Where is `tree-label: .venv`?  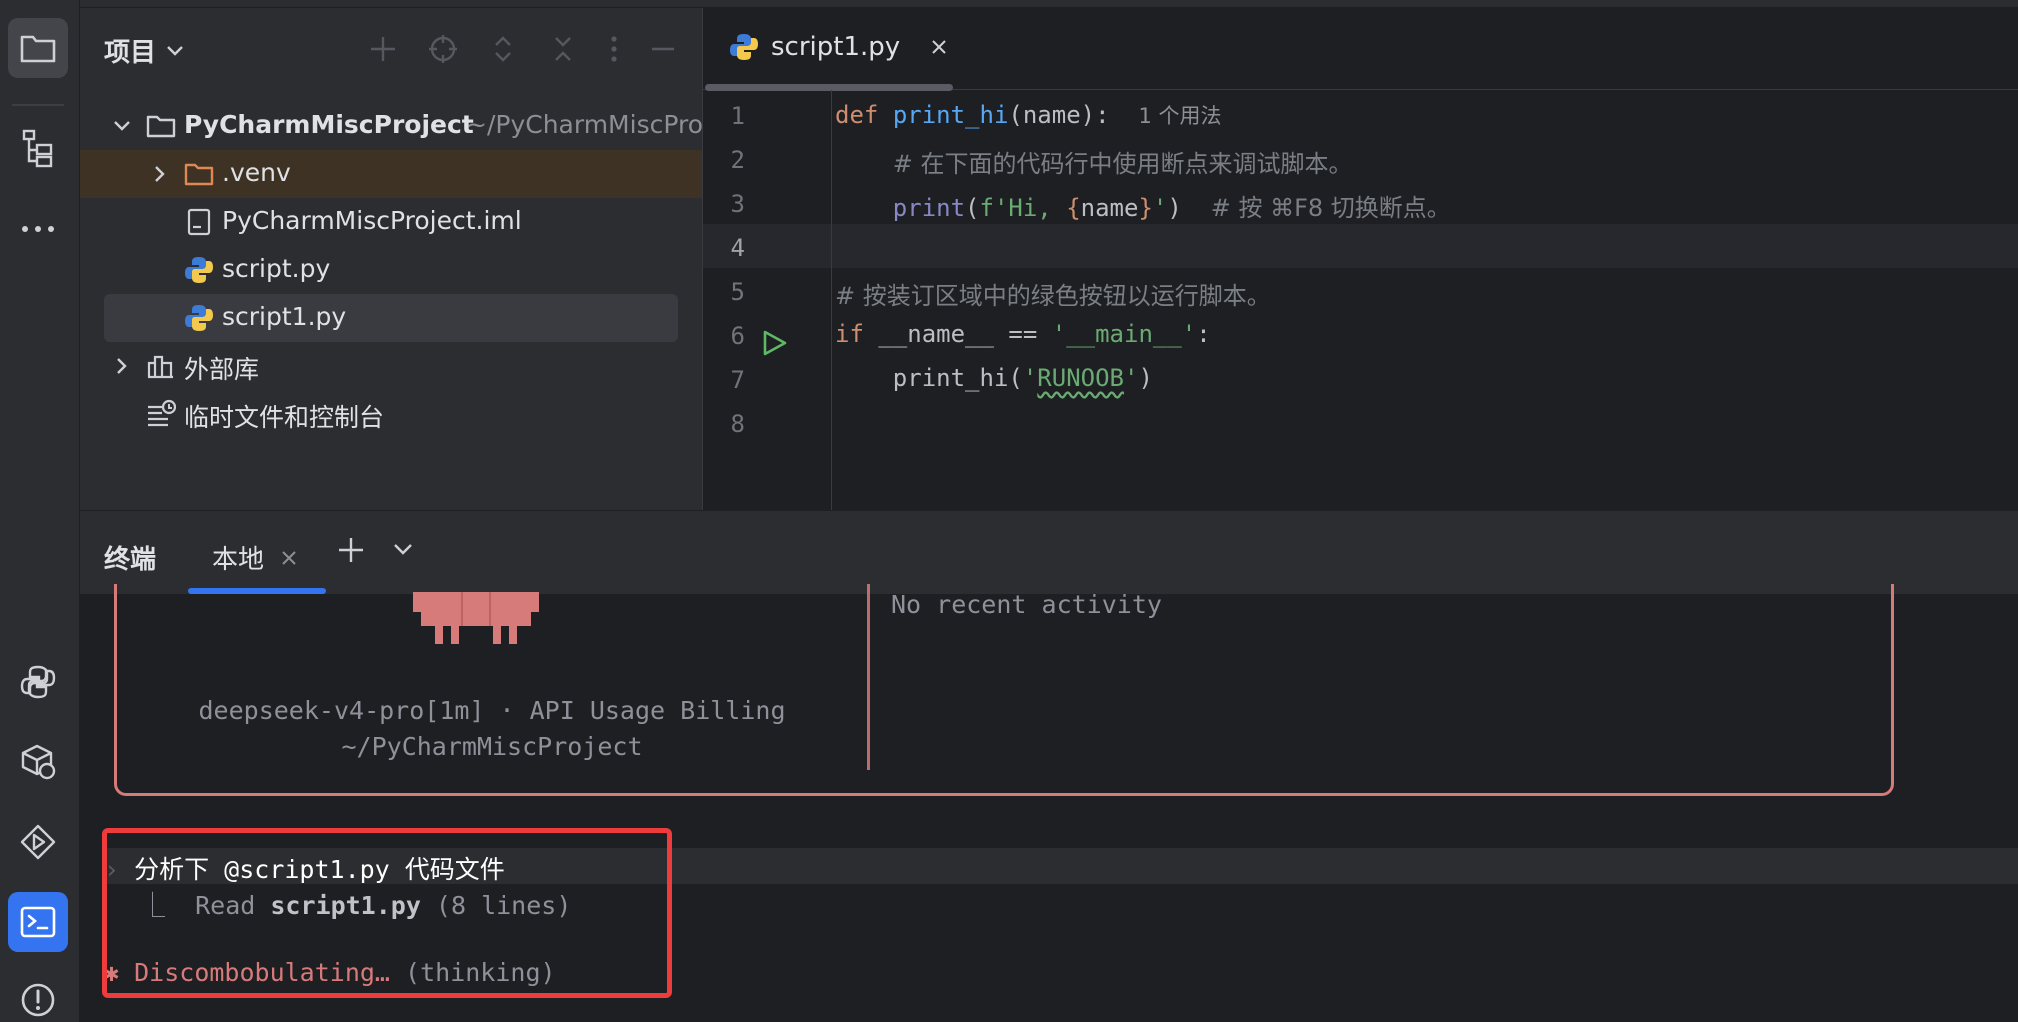
tree-label: .venv is located at coordinates (256, 172).